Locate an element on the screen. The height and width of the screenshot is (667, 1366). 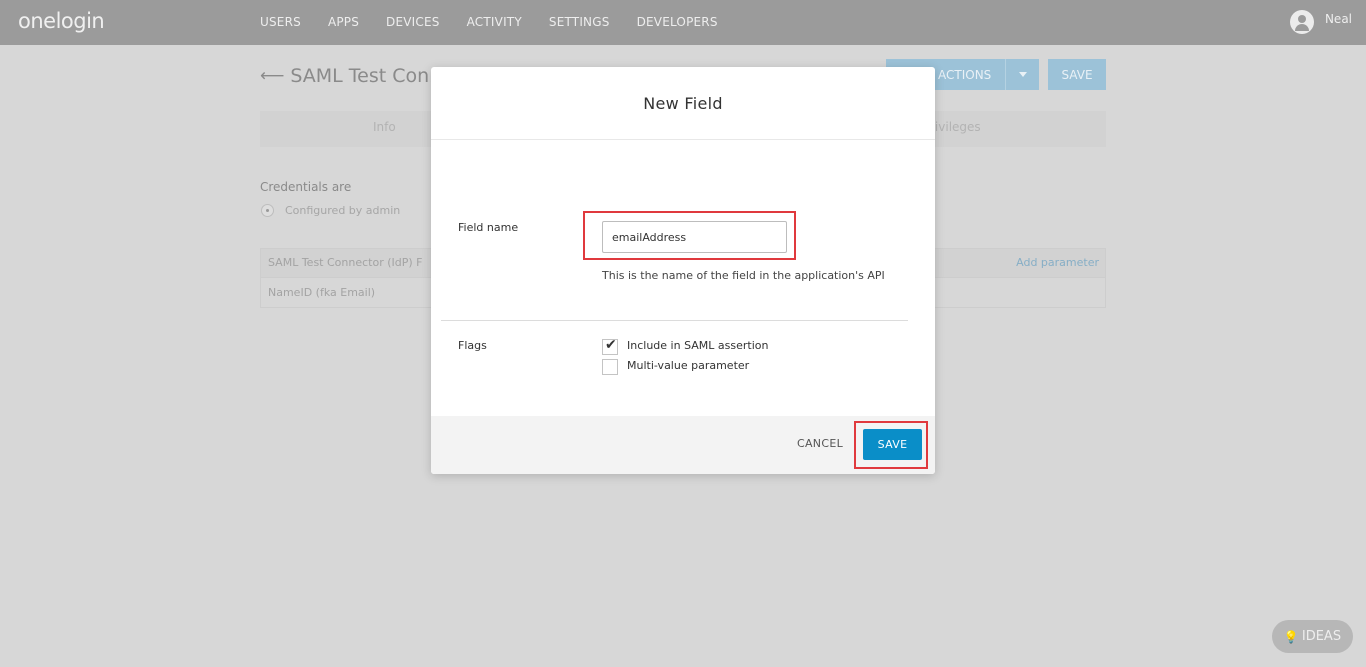
ideas-label: IDEAS is located at coordinates (1321, 636).